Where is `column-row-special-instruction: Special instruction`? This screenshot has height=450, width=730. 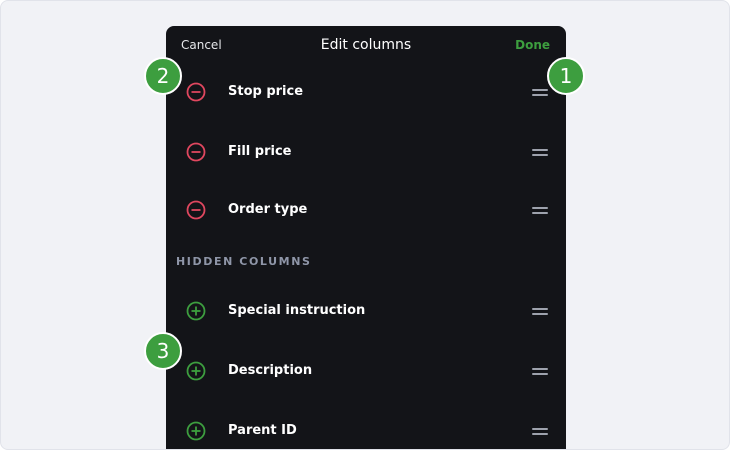 column-row-special-instruction: Special instruction is located at coordinates (366, 311).